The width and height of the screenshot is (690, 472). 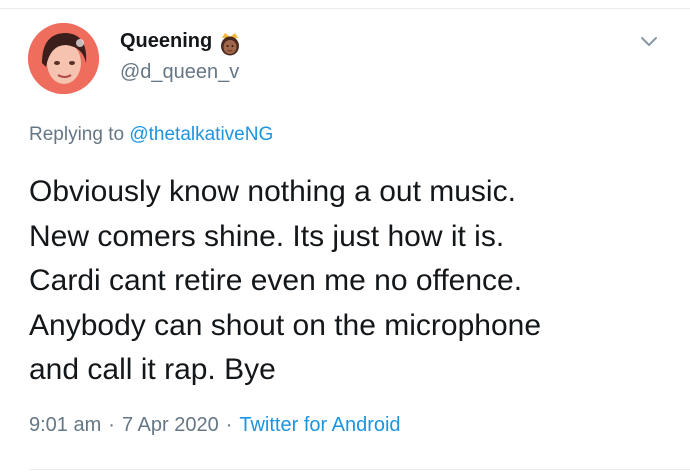 I want to click on tweet-text-line: Cardi cant retire even me no offence., so click(x=276, y=280).